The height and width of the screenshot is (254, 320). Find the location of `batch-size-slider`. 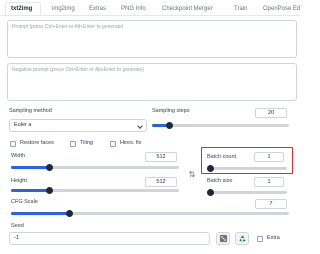

batch-size-slider is located at coordinates (247, 192).